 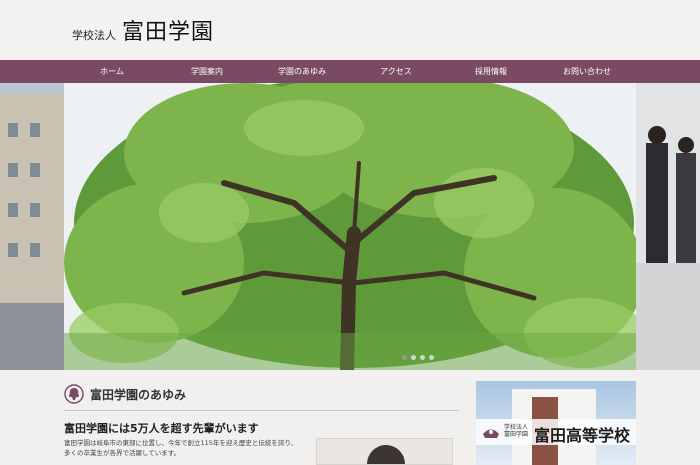 What do you see at coordinates (350, 71) in the screenshot?
I see `main-nav: ホーム 学園案内 学園のあゆみ アクセス 採用情報 お問い合わせ` at bounding box center [350, 71].